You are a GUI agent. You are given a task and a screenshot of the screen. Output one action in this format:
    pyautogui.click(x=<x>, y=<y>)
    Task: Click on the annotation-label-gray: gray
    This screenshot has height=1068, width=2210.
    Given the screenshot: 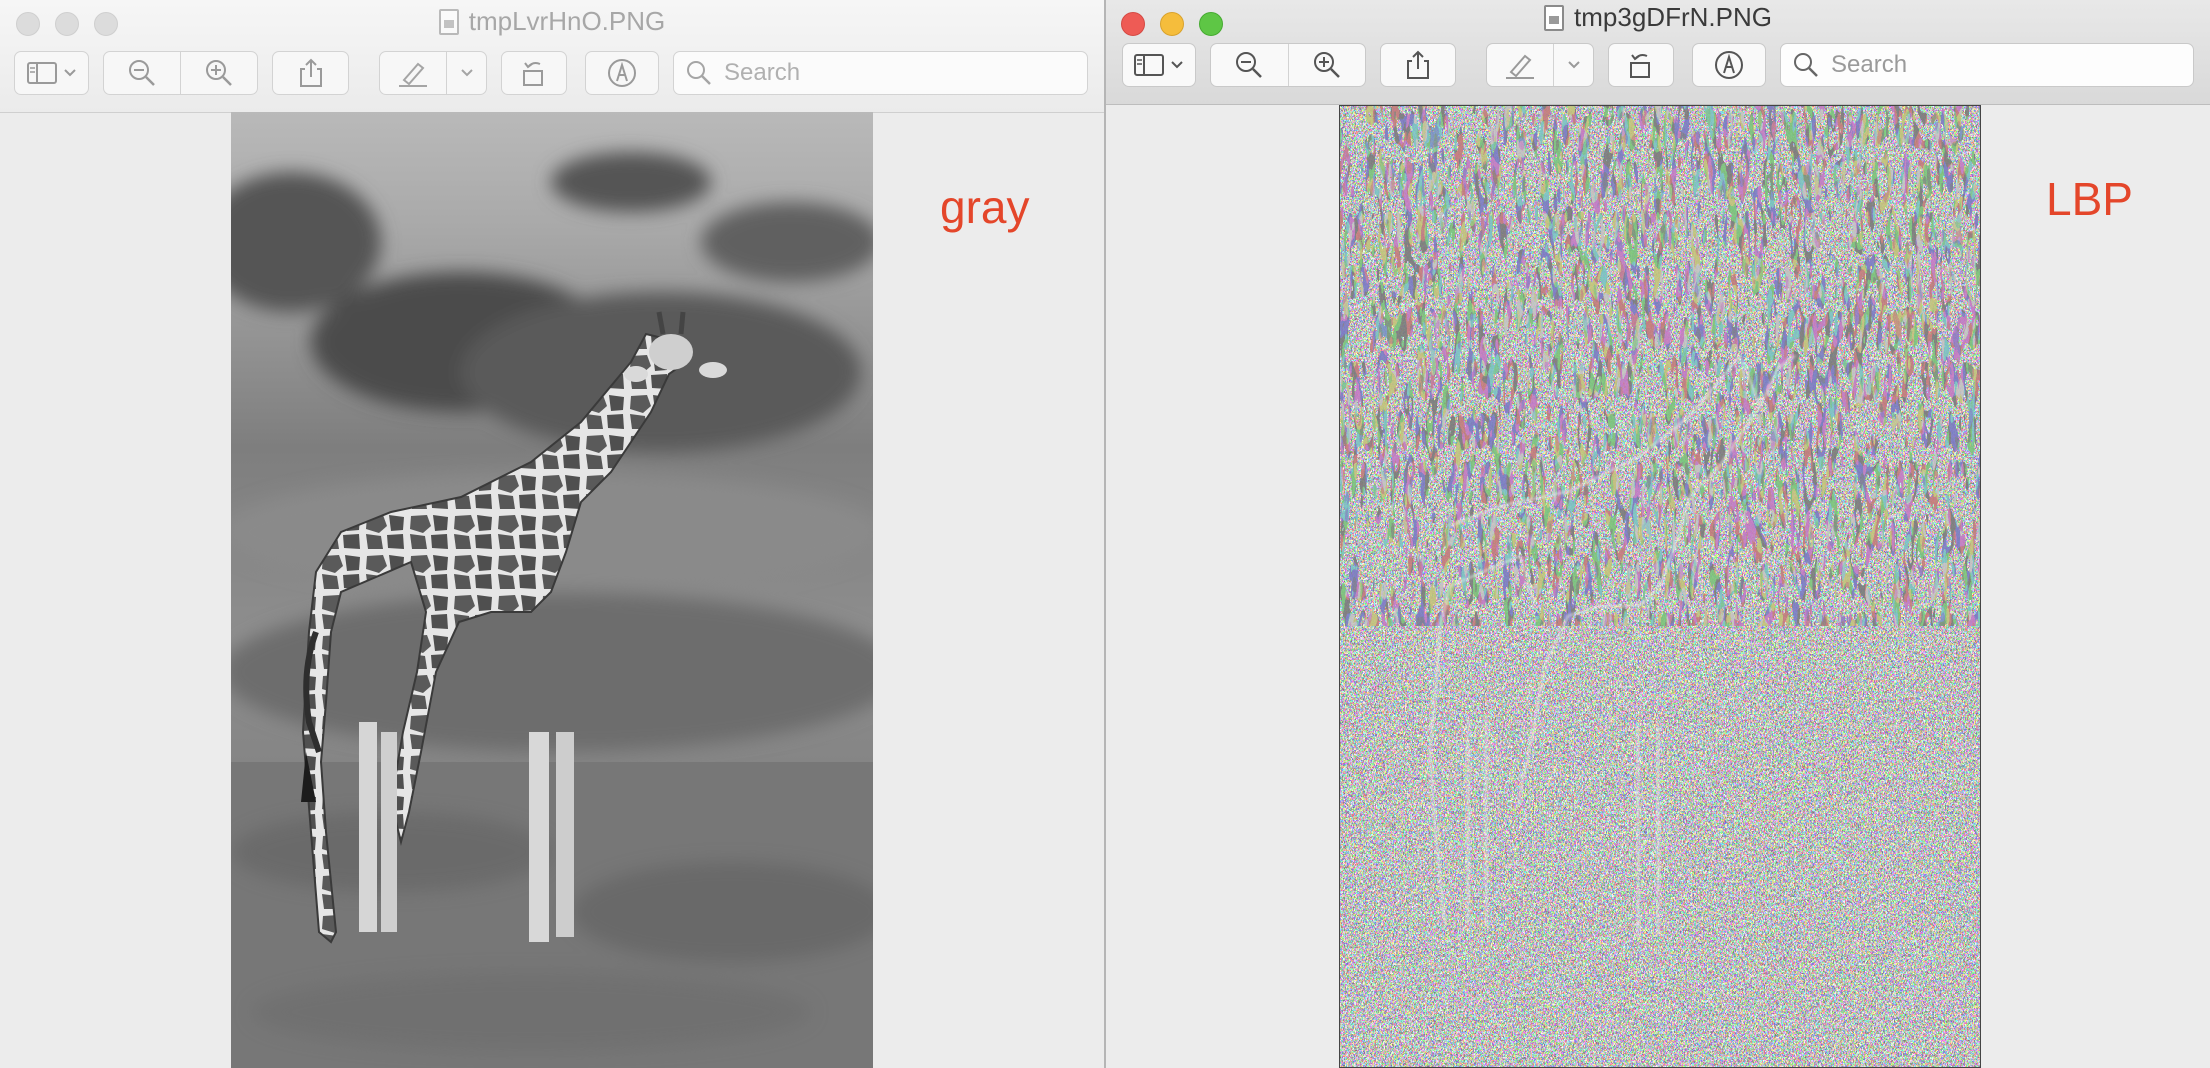 What is the action you would take?
    pyautogui.click(x=985, y=207)
    